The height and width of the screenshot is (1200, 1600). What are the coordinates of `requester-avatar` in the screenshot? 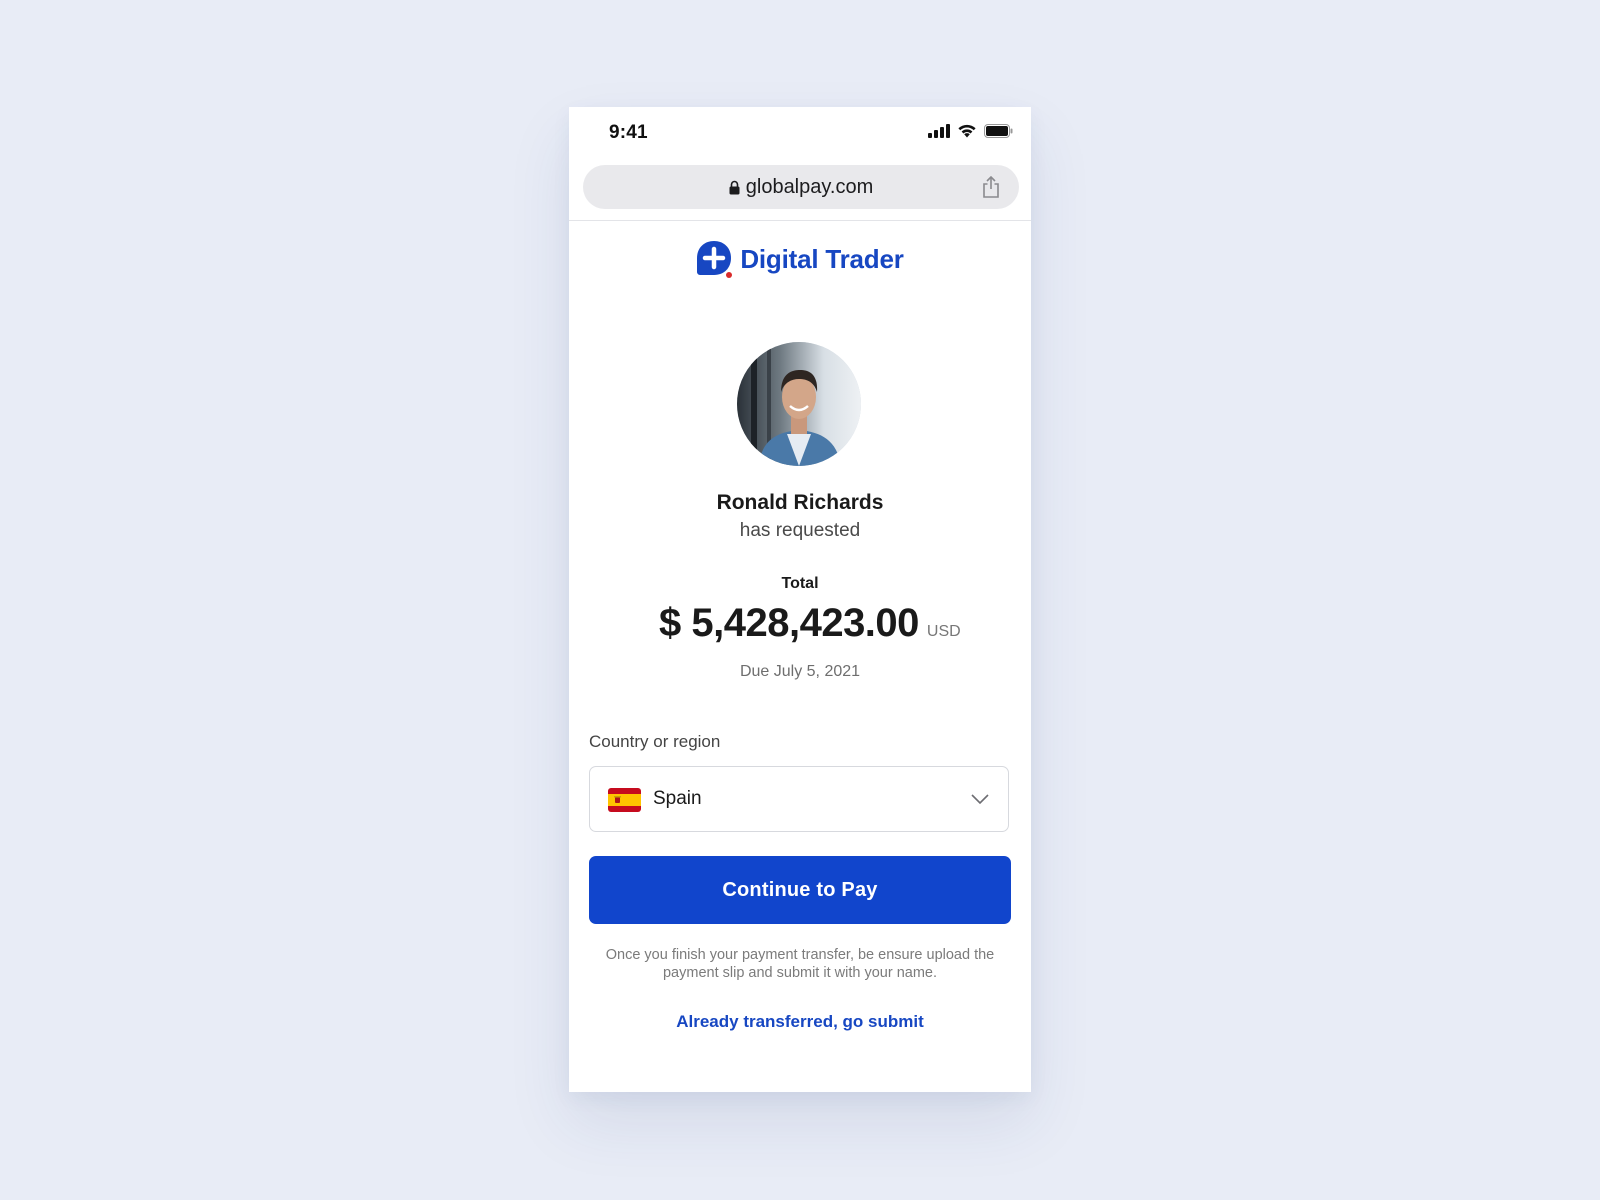 It's located at (799, 404).